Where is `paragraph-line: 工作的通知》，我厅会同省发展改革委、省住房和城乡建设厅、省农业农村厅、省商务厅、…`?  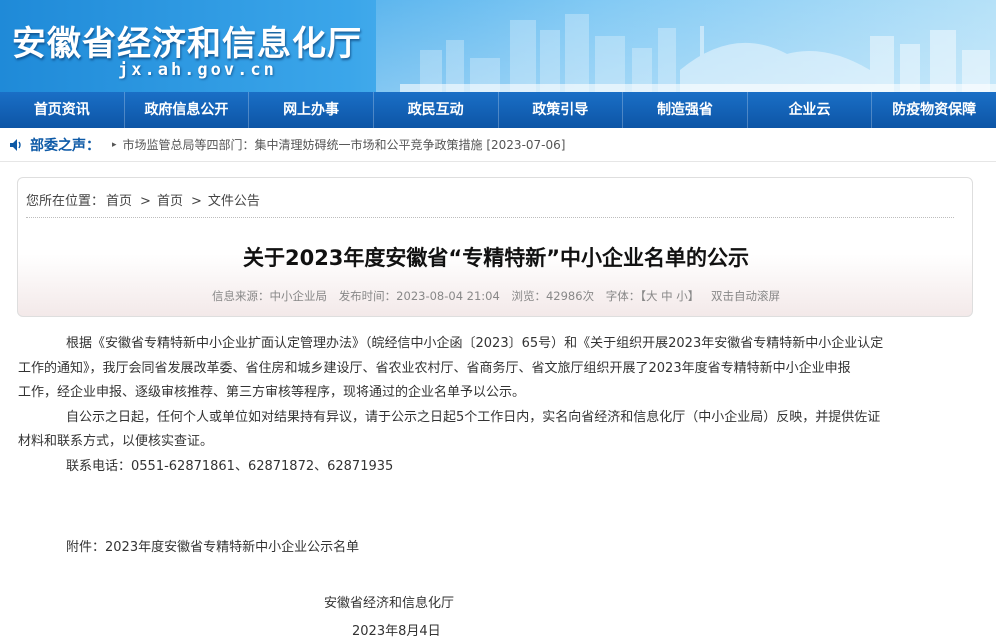 paragraph-line: 工作的通知》，我厅会同省发展改革委、省住房和城乡建设厅、省农业农村厅、省商务厅、… is located at coordinates (434, 368).